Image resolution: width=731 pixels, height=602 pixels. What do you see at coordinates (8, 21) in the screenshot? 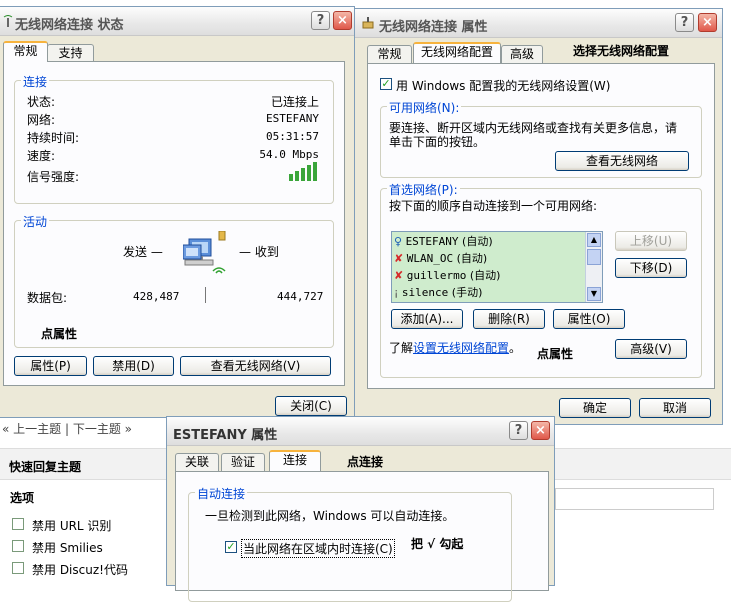
I see `wireless-icon` at bounding box center [8, 21].